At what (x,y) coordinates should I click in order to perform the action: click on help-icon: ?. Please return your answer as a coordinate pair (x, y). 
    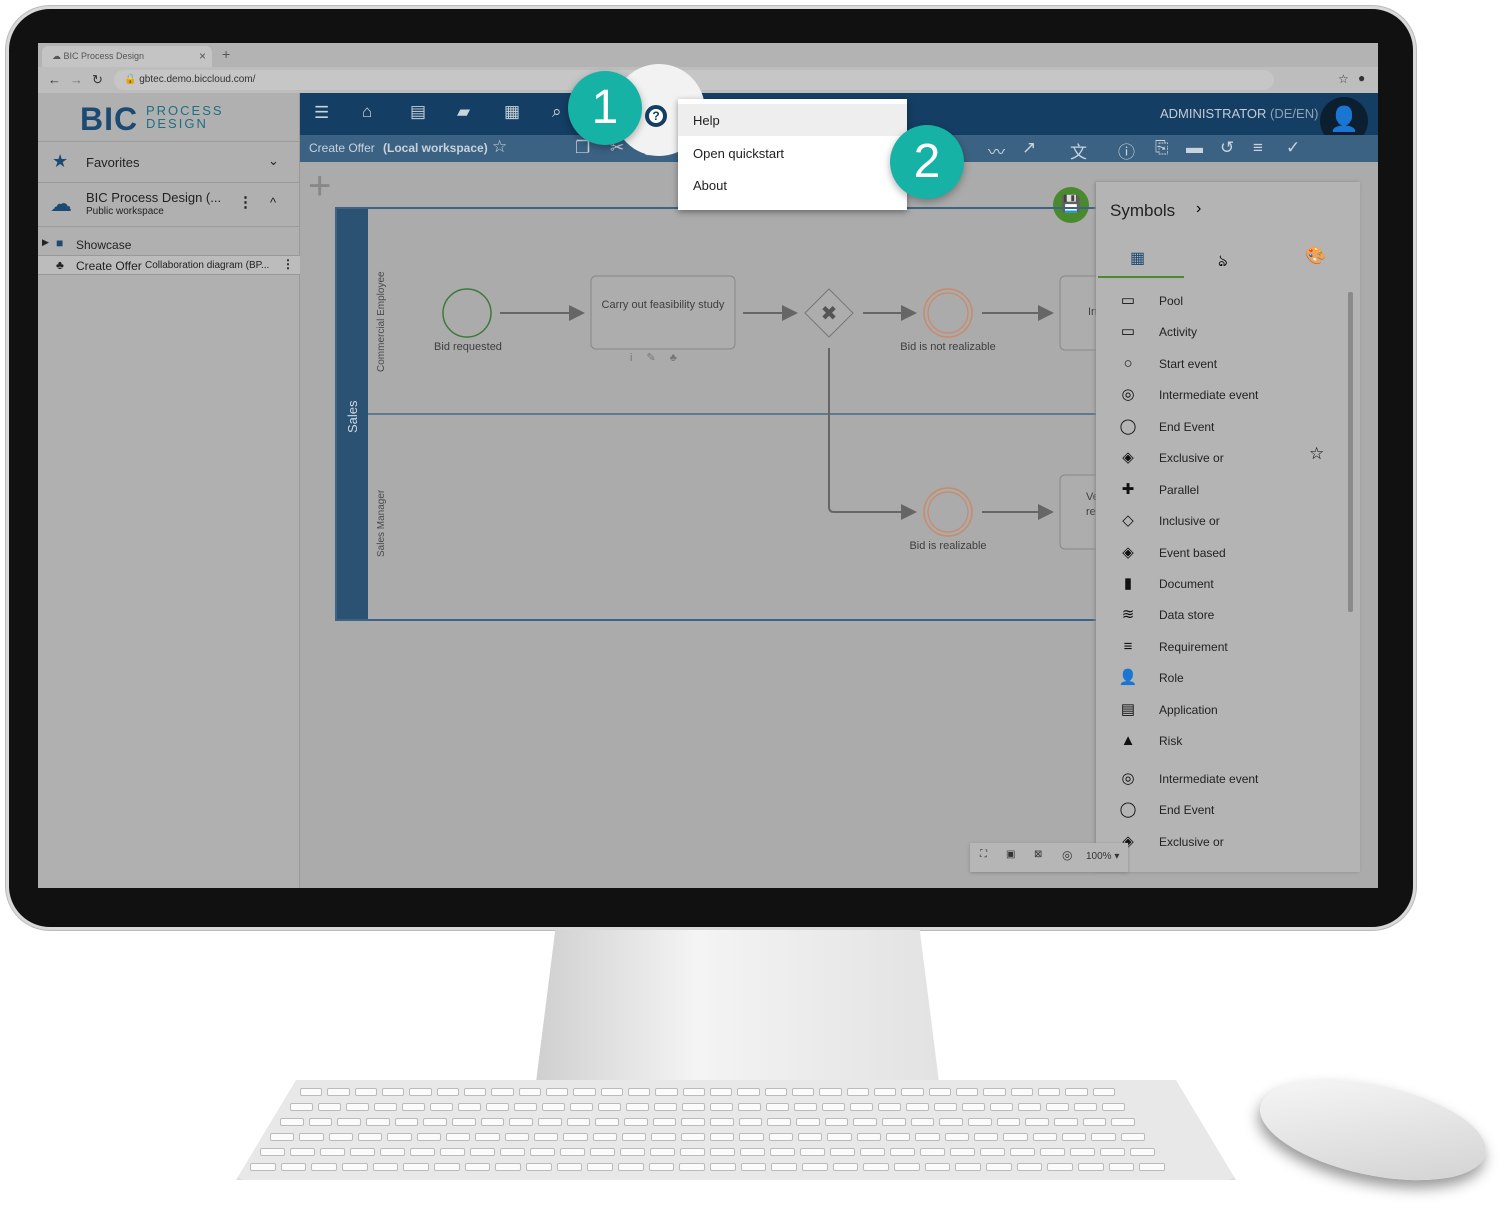
    Looking at the image, I should click on (656, 116).